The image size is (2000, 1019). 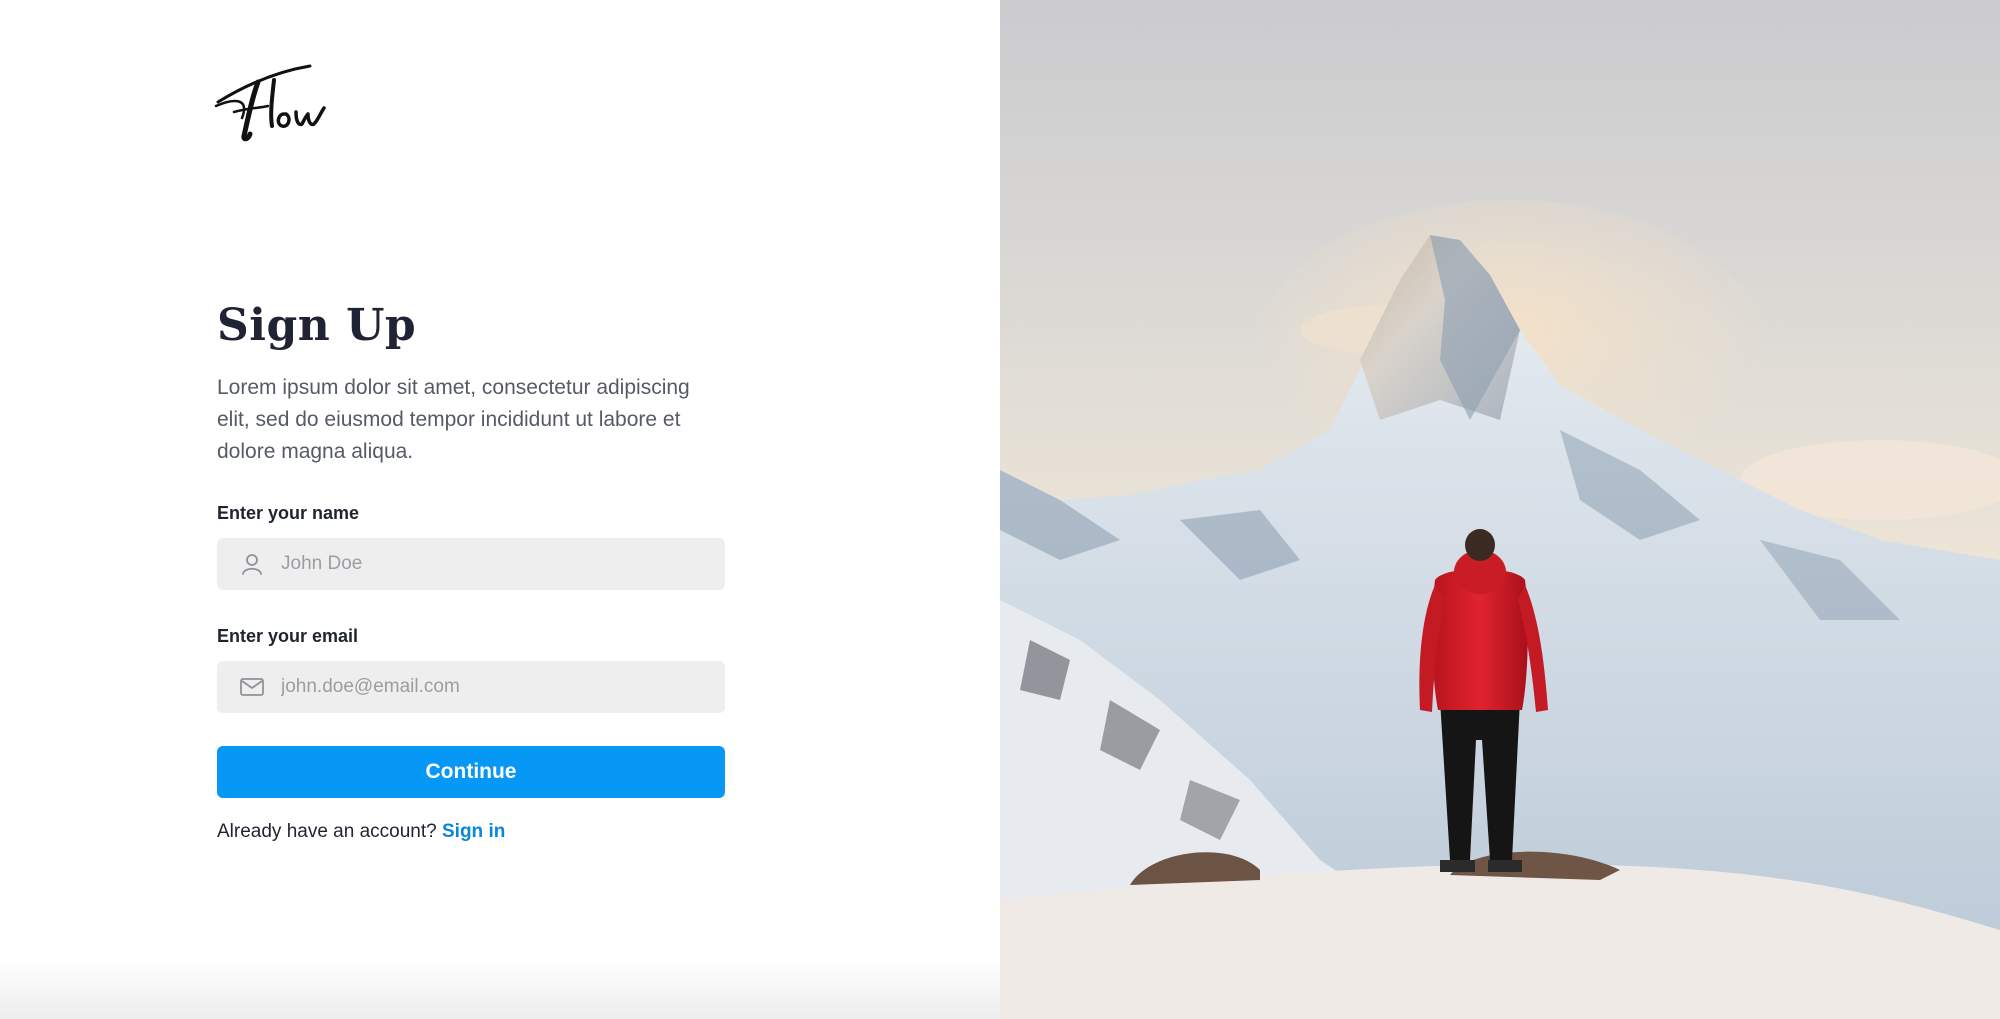 I want to click on name-input, so click(x=496, y=564).